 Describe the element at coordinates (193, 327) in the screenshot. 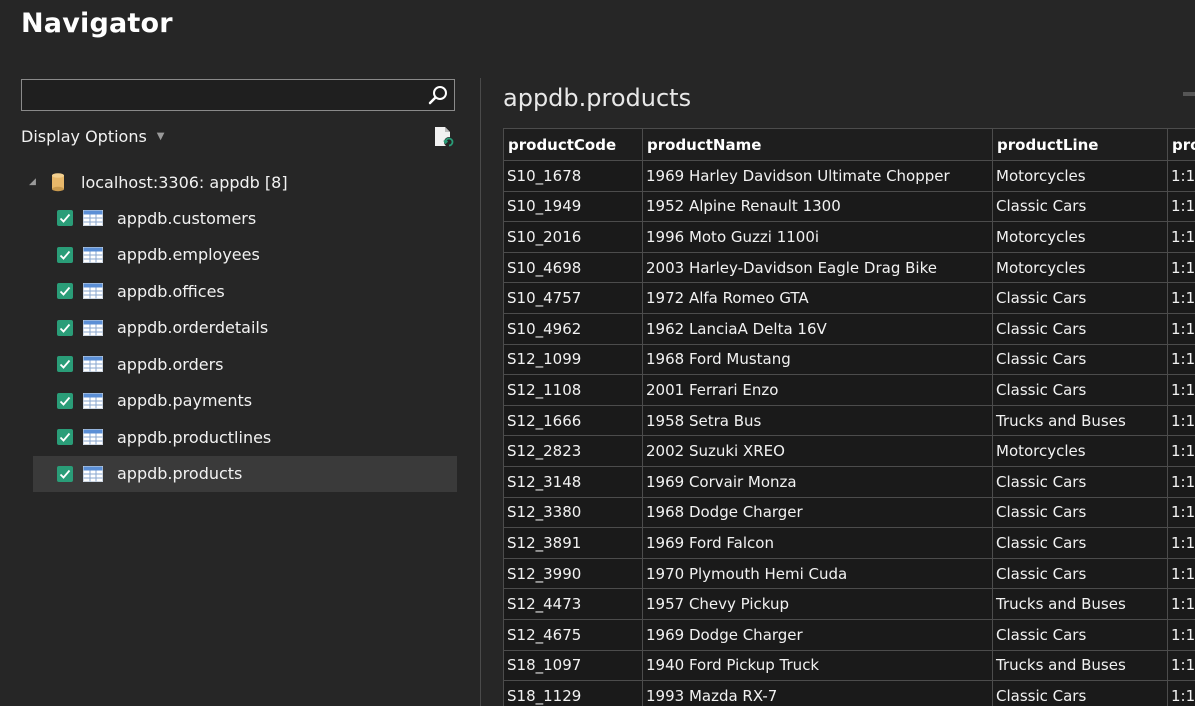

I see `tree-item-label: appdb.orderdetails` at that location.